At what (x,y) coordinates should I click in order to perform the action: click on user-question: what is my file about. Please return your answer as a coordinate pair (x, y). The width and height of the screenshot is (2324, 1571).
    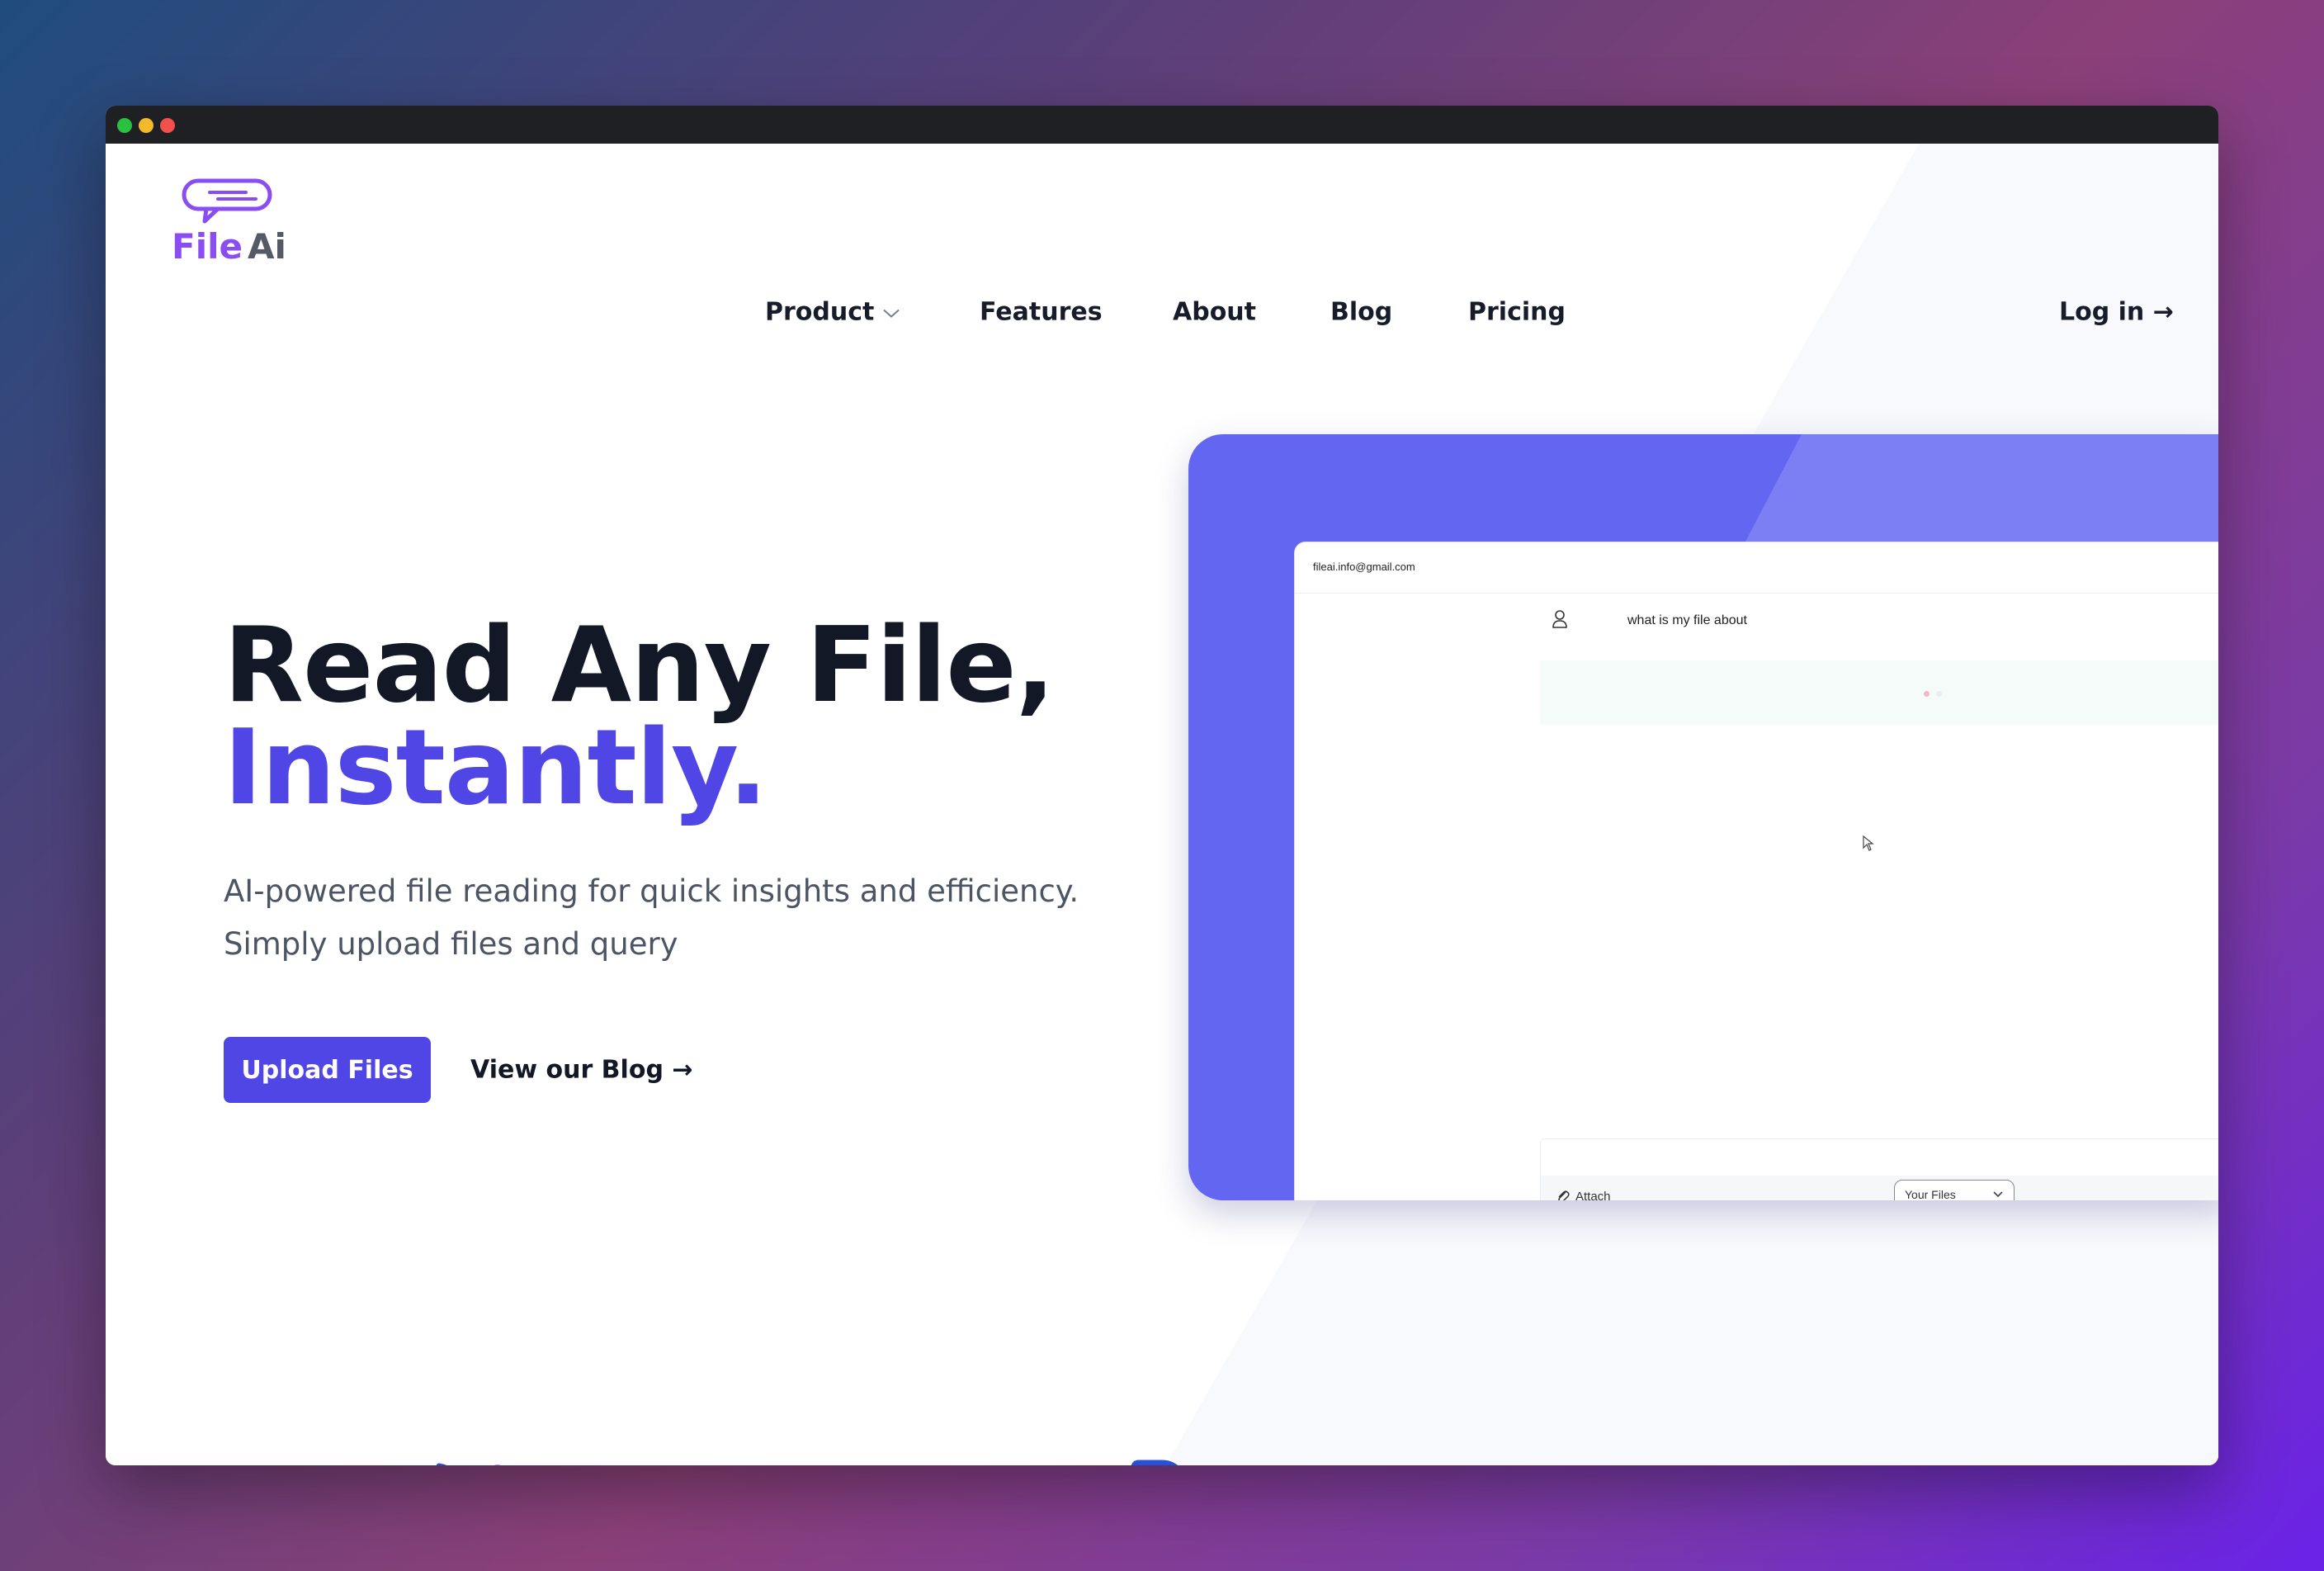
    Looking at the image, I should click on (1687, 620).